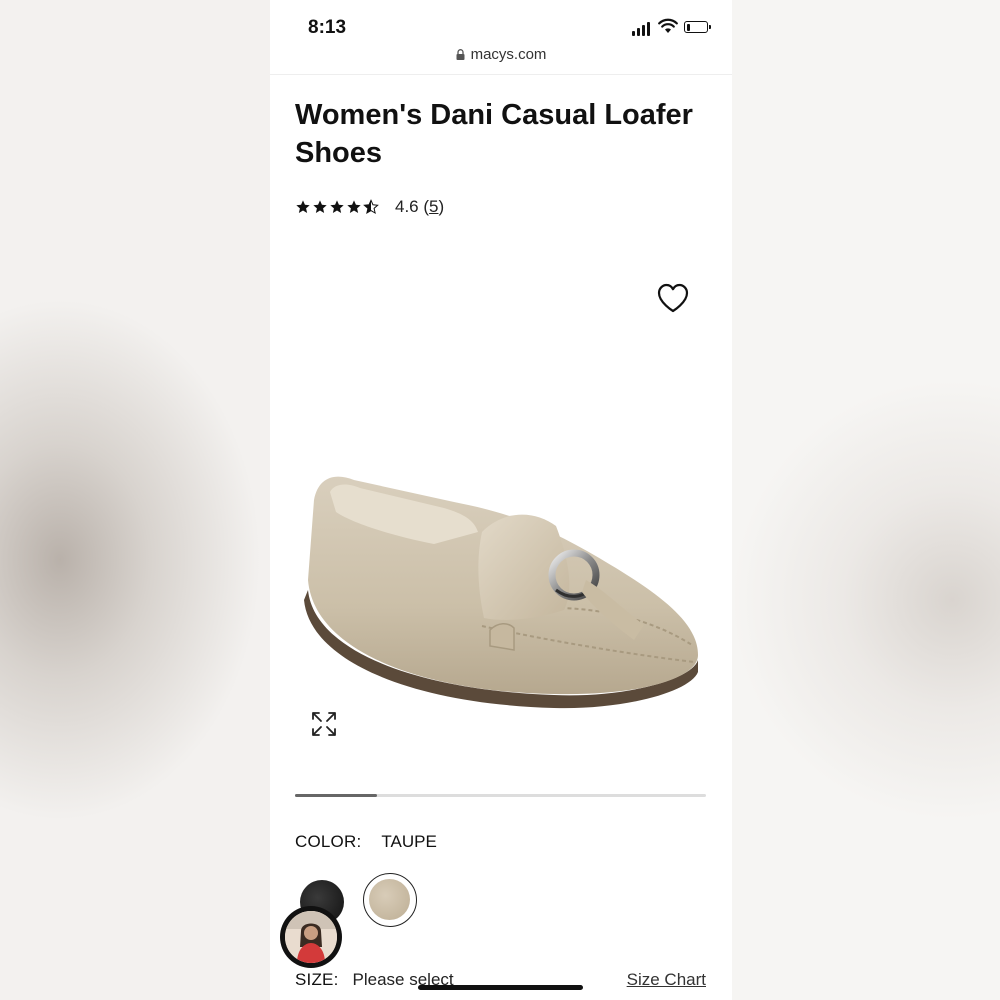  What do you see at coordinates (336, 795) in the screenshot?
I see `carousel-progress-bar` at bounding box center [336, 795].